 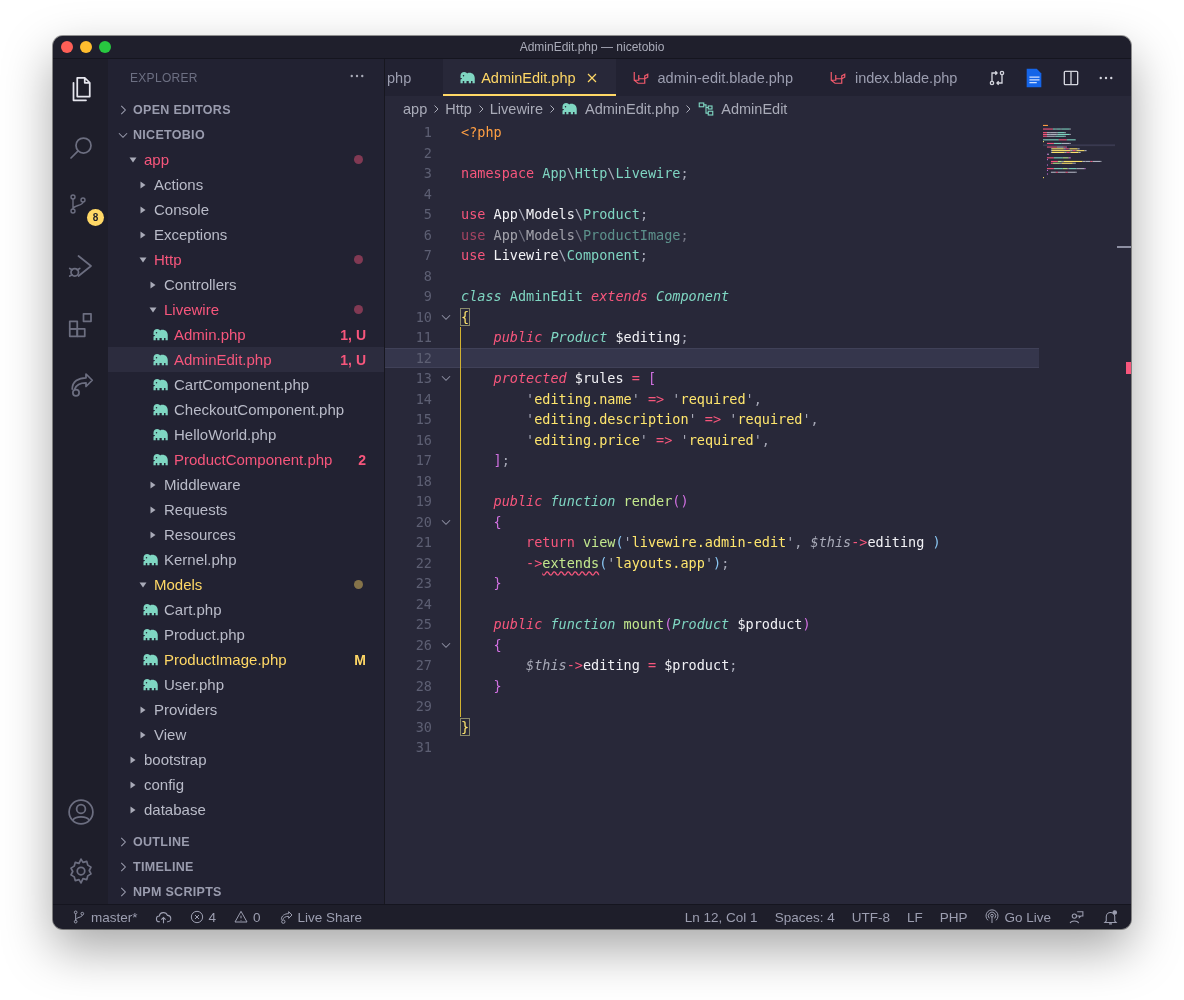 I want to click on status-item: Go Live, so click(x=1017, y=917).